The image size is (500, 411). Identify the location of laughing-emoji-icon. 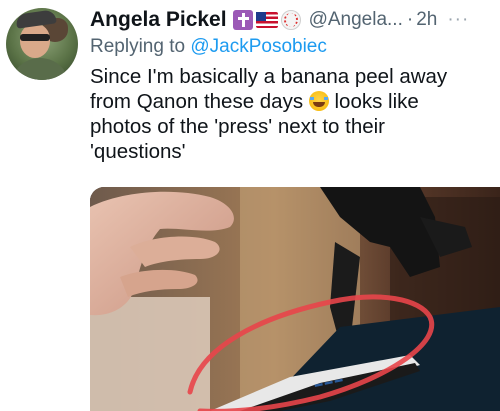
(318, 101).